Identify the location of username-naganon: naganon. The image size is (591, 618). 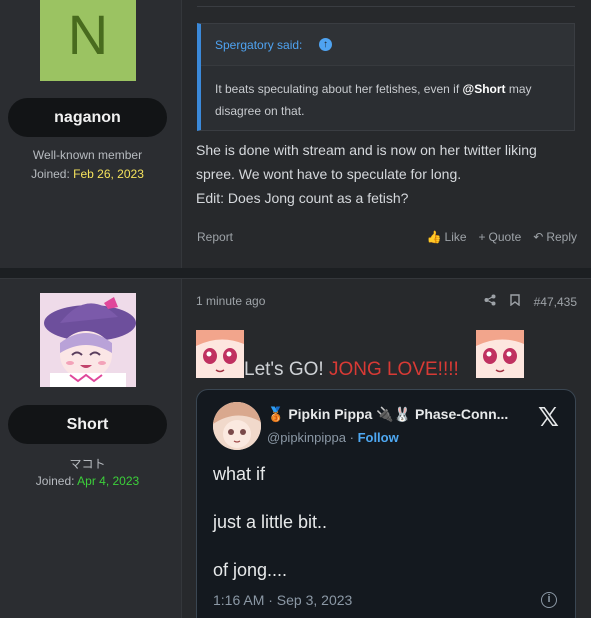
(87, 117).